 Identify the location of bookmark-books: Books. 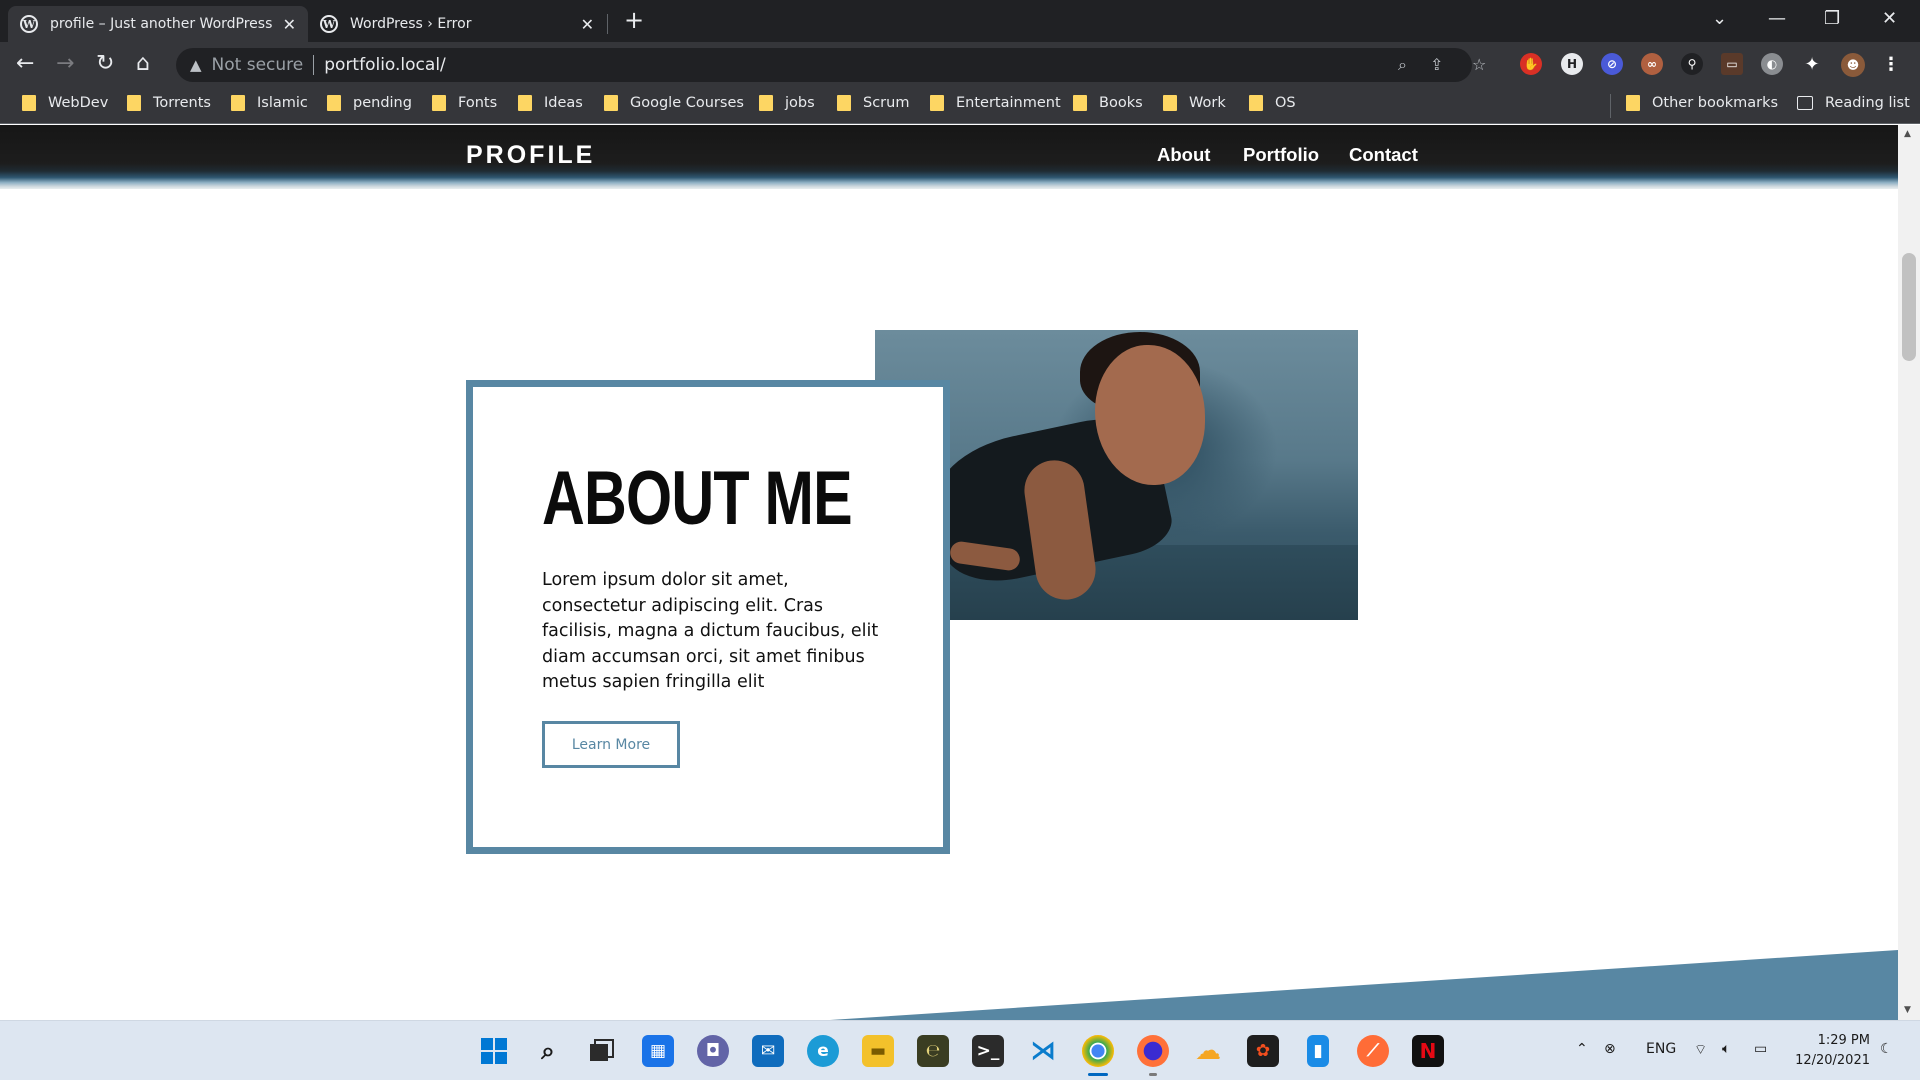
(1108, 103).